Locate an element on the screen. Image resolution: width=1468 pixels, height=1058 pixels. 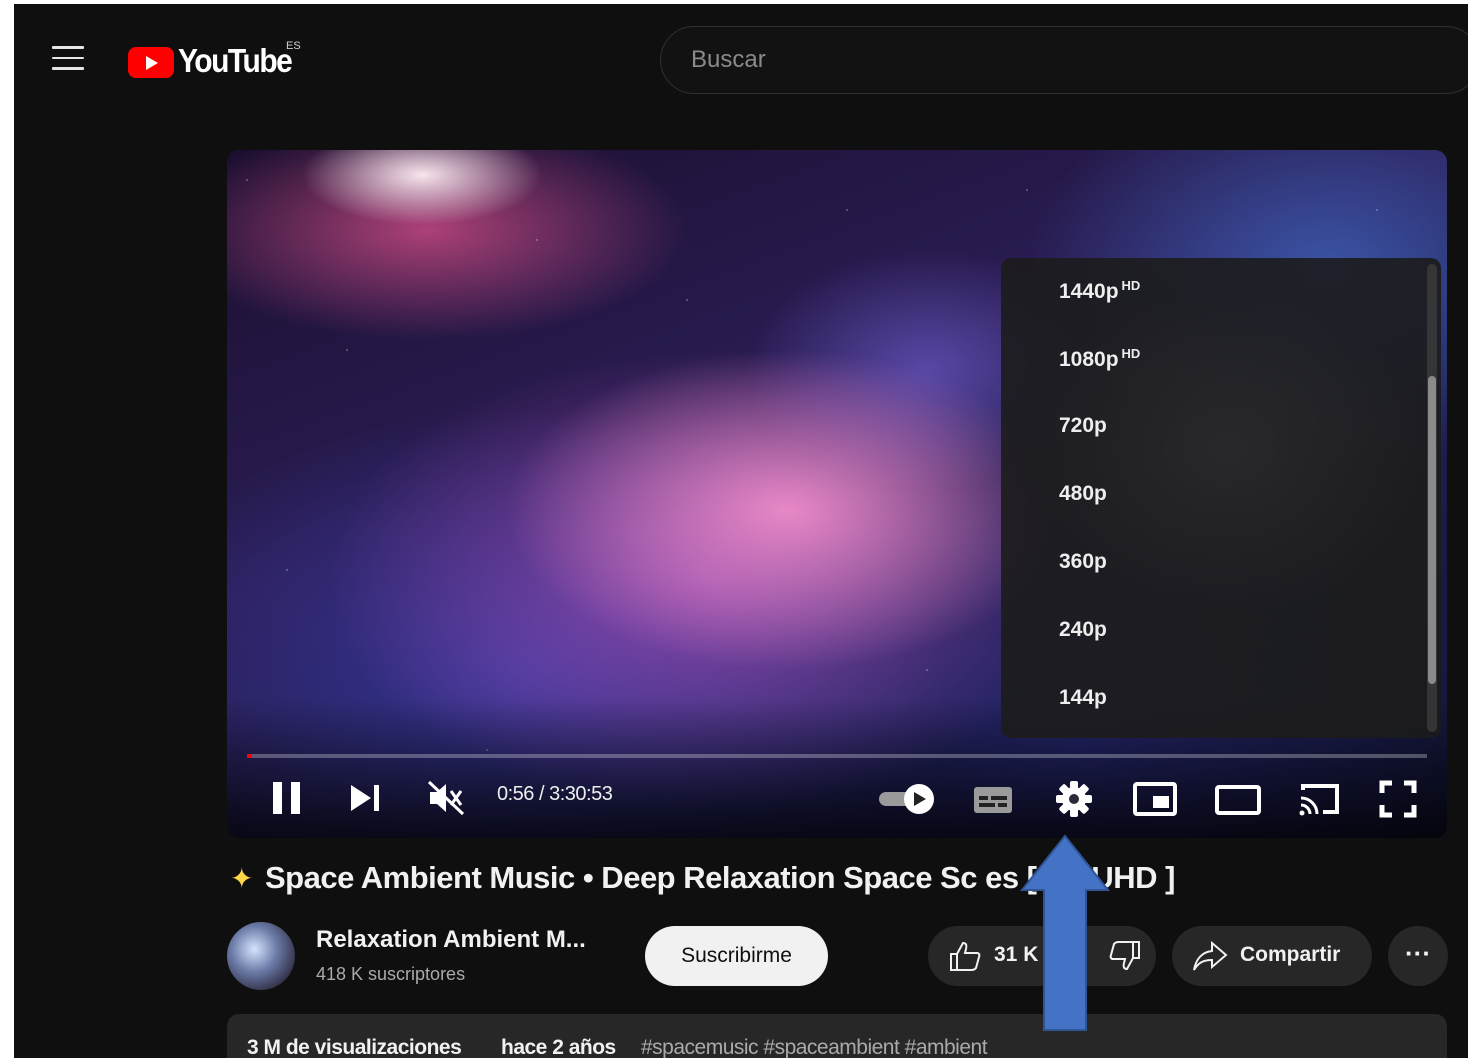
quality-option-360p: 360p is located at coordinates (1083, 562).